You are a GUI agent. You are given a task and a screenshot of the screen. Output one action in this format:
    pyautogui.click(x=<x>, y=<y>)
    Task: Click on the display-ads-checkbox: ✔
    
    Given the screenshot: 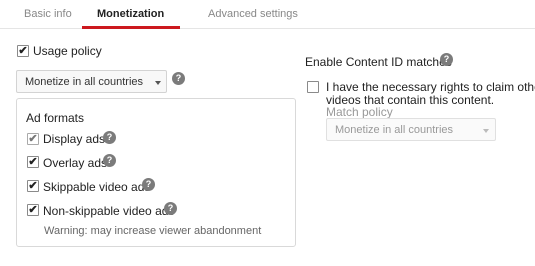 What is the action you would take?
    pyautogui.click(x=33, y=139)
    